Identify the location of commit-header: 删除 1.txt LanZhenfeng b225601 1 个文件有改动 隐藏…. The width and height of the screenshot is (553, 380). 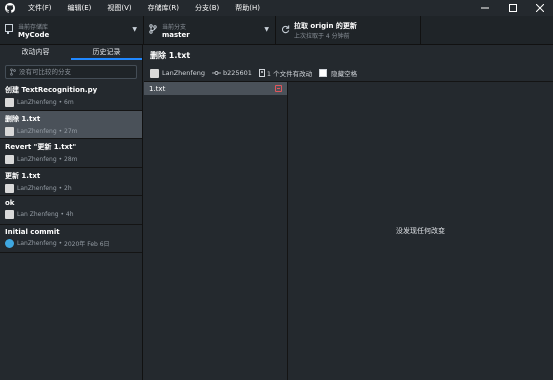
(348, 63).